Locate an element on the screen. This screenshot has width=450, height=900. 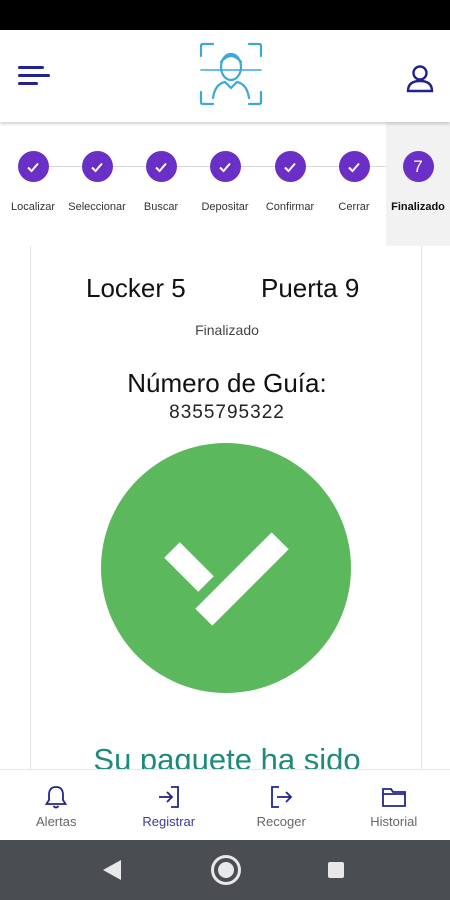
step-confirmar: Confirmar is located at coordinates (290, 184).